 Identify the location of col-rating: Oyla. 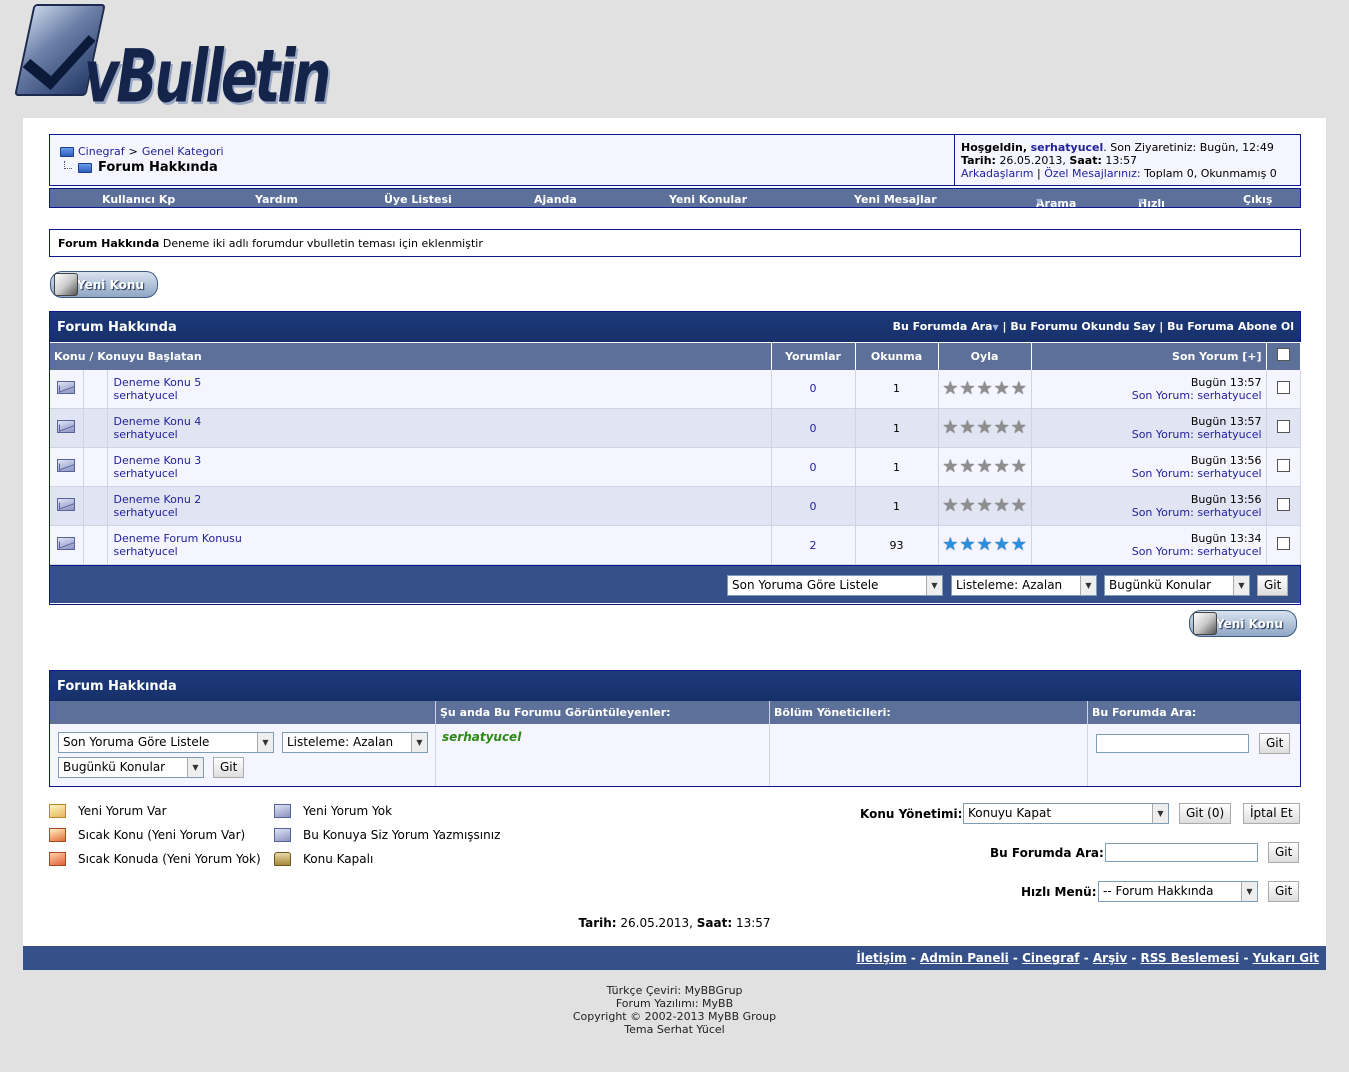
(985, 356).